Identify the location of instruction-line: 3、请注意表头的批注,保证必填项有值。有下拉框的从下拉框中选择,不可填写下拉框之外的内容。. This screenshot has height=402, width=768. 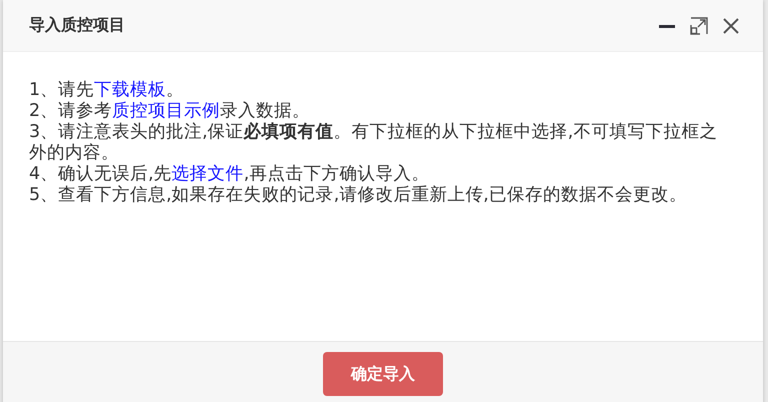
(373, 143).